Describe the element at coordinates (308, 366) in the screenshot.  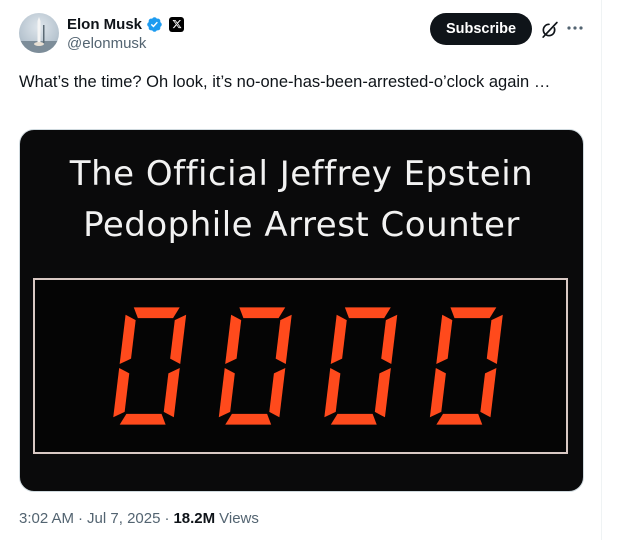
I see `counter-digits` at that location.